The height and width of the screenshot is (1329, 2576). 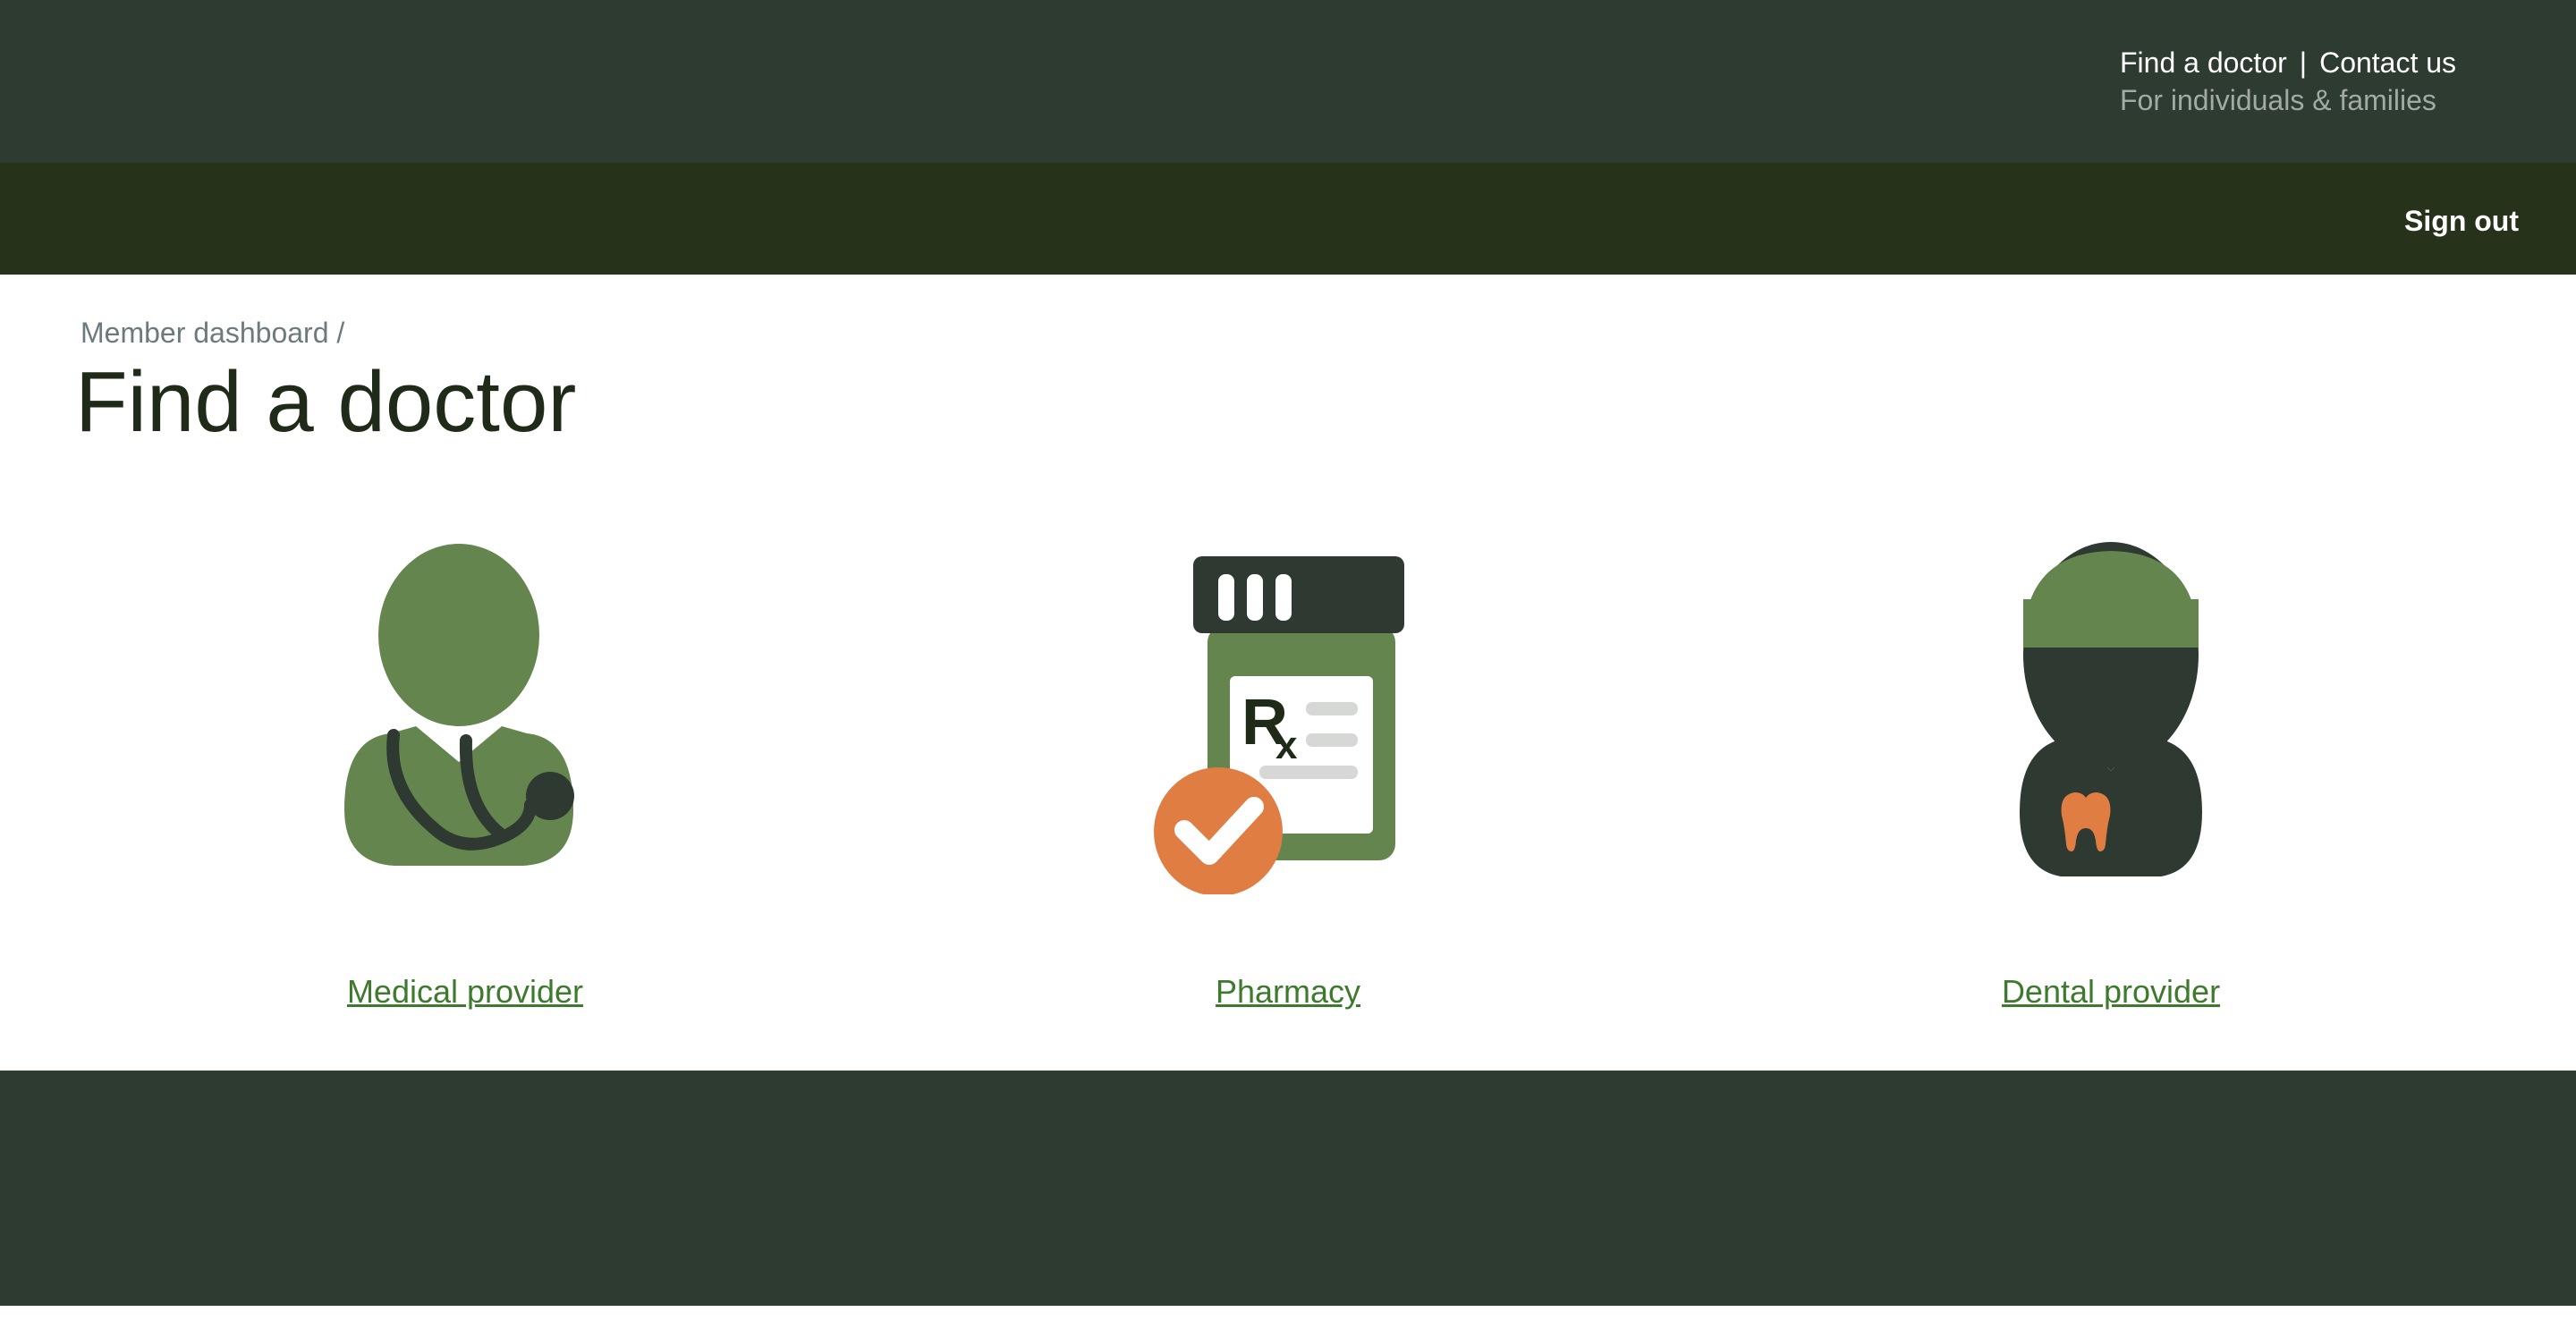 I want to click on find-a-doctor-link: Find a doctor, so click(x=2203, y=63).